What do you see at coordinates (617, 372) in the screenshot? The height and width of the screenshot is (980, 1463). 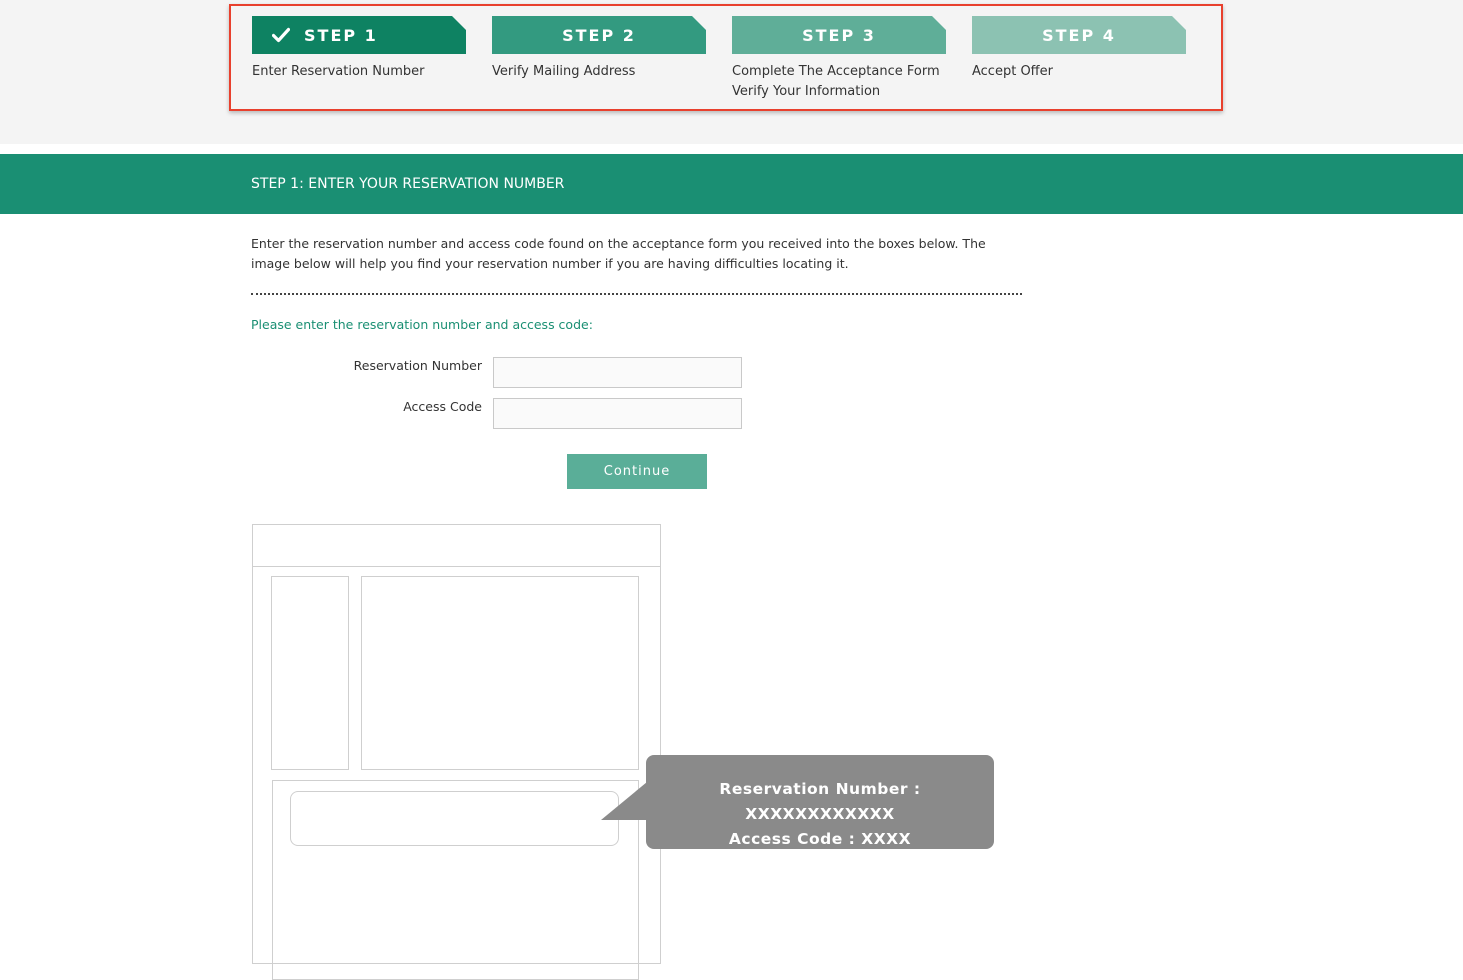 I see `reservation-number-input` at bounding box center [617, 372].